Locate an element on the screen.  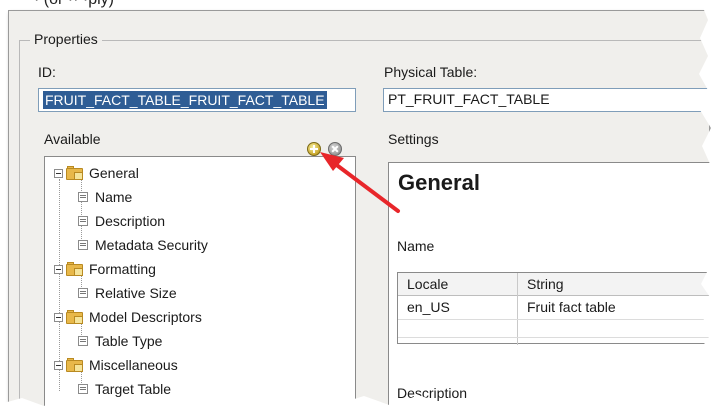
tree-item-label: Model Descriptors is located at coordinates (145, 317).